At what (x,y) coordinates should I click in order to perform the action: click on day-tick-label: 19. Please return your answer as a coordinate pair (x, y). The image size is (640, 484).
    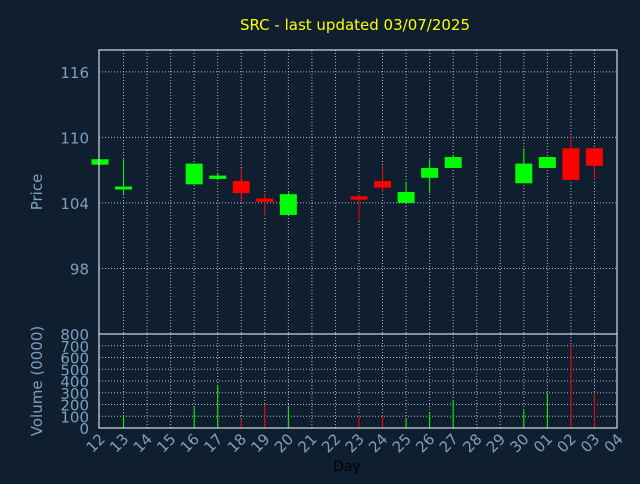
    Looking at the image, I should click on (260, 443).